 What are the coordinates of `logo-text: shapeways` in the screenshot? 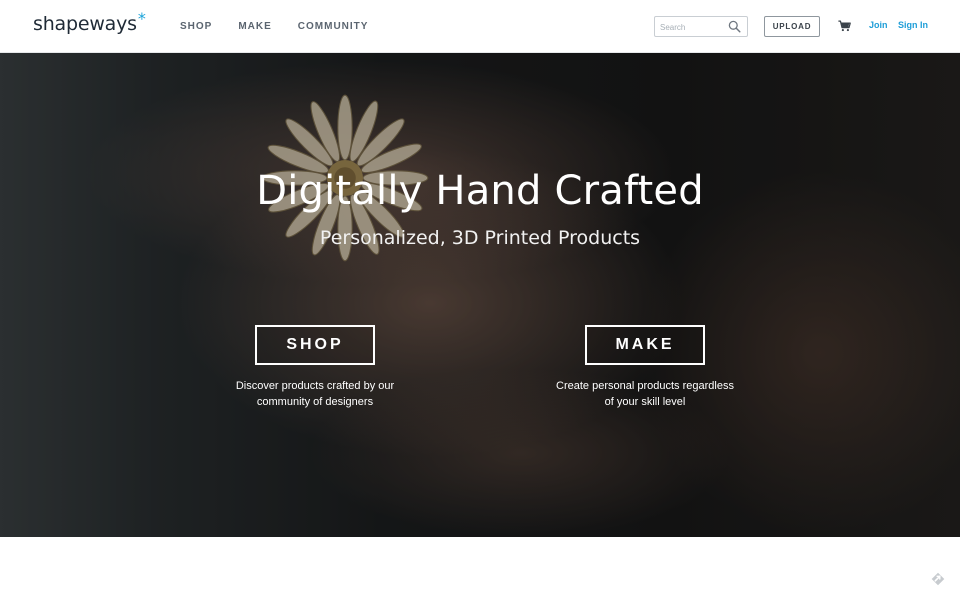 It's located at (85, 24).